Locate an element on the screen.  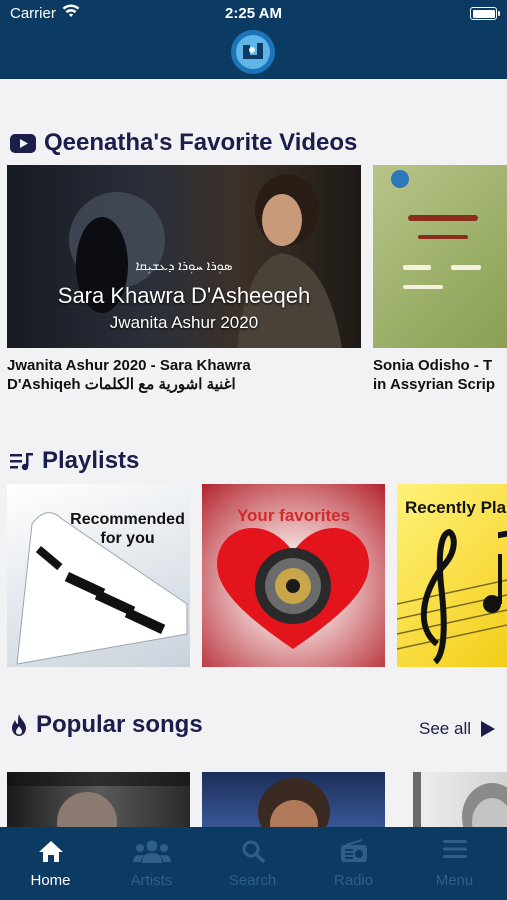
heart-speaker-icon is located at coordinates (293, 588).